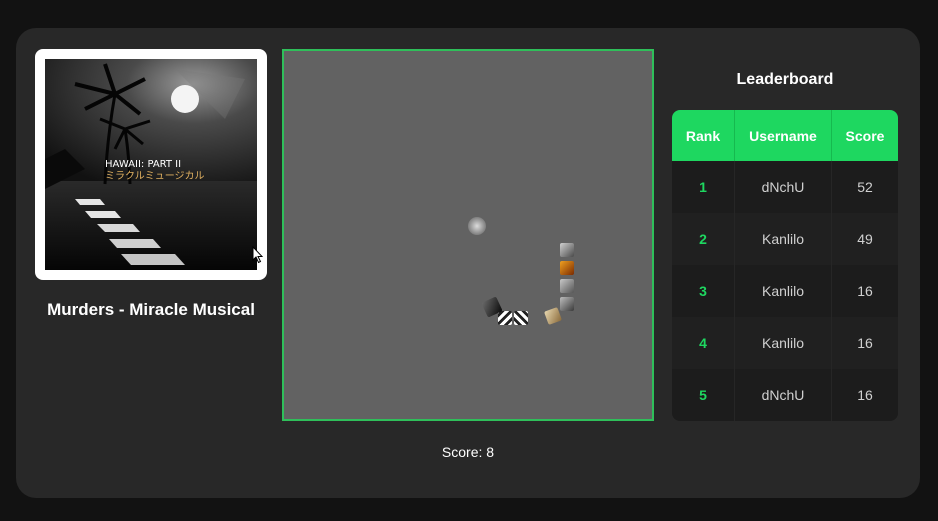 The width and height of the screenshot is (938, 521). Describe the element at coordinates (864, 187) in the screenshot. I see `row-score: 52` at that location.